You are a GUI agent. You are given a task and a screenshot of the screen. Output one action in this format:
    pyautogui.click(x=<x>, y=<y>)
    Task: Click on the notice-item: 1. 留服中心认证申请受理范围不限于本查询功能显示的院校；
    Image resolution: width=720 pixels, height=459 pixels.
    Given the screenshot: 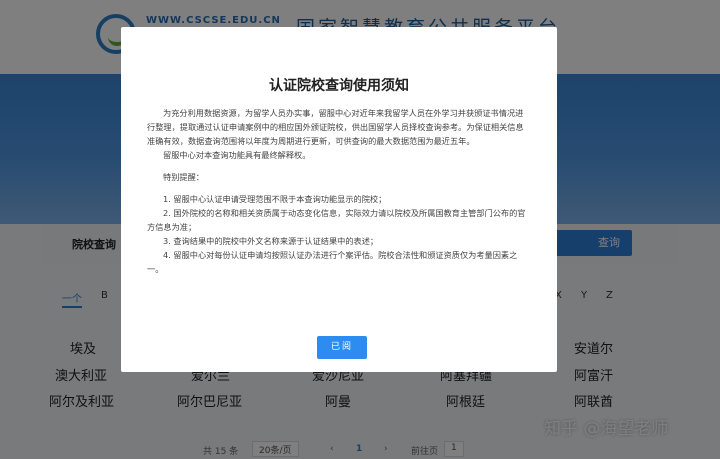 What is the action you would take?
    pyautogui.click(x=275, y=199)
    